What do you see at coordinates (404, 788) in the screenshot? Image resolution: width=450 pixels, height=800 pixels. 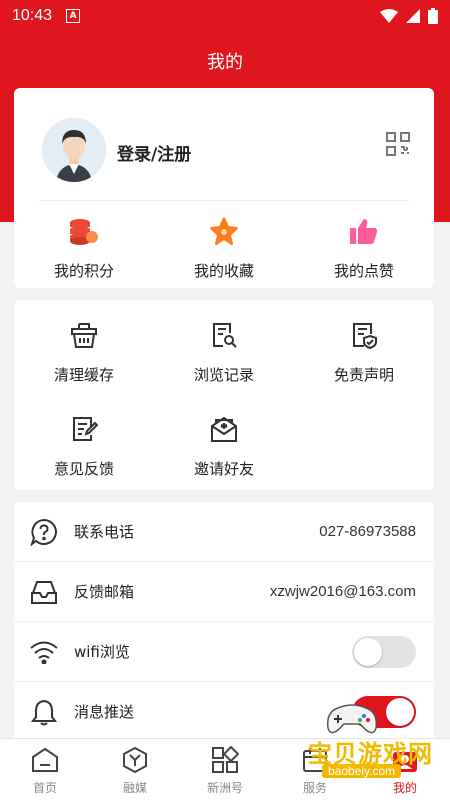 I see `tab-label: 我的` at bounding box center [404, 788].